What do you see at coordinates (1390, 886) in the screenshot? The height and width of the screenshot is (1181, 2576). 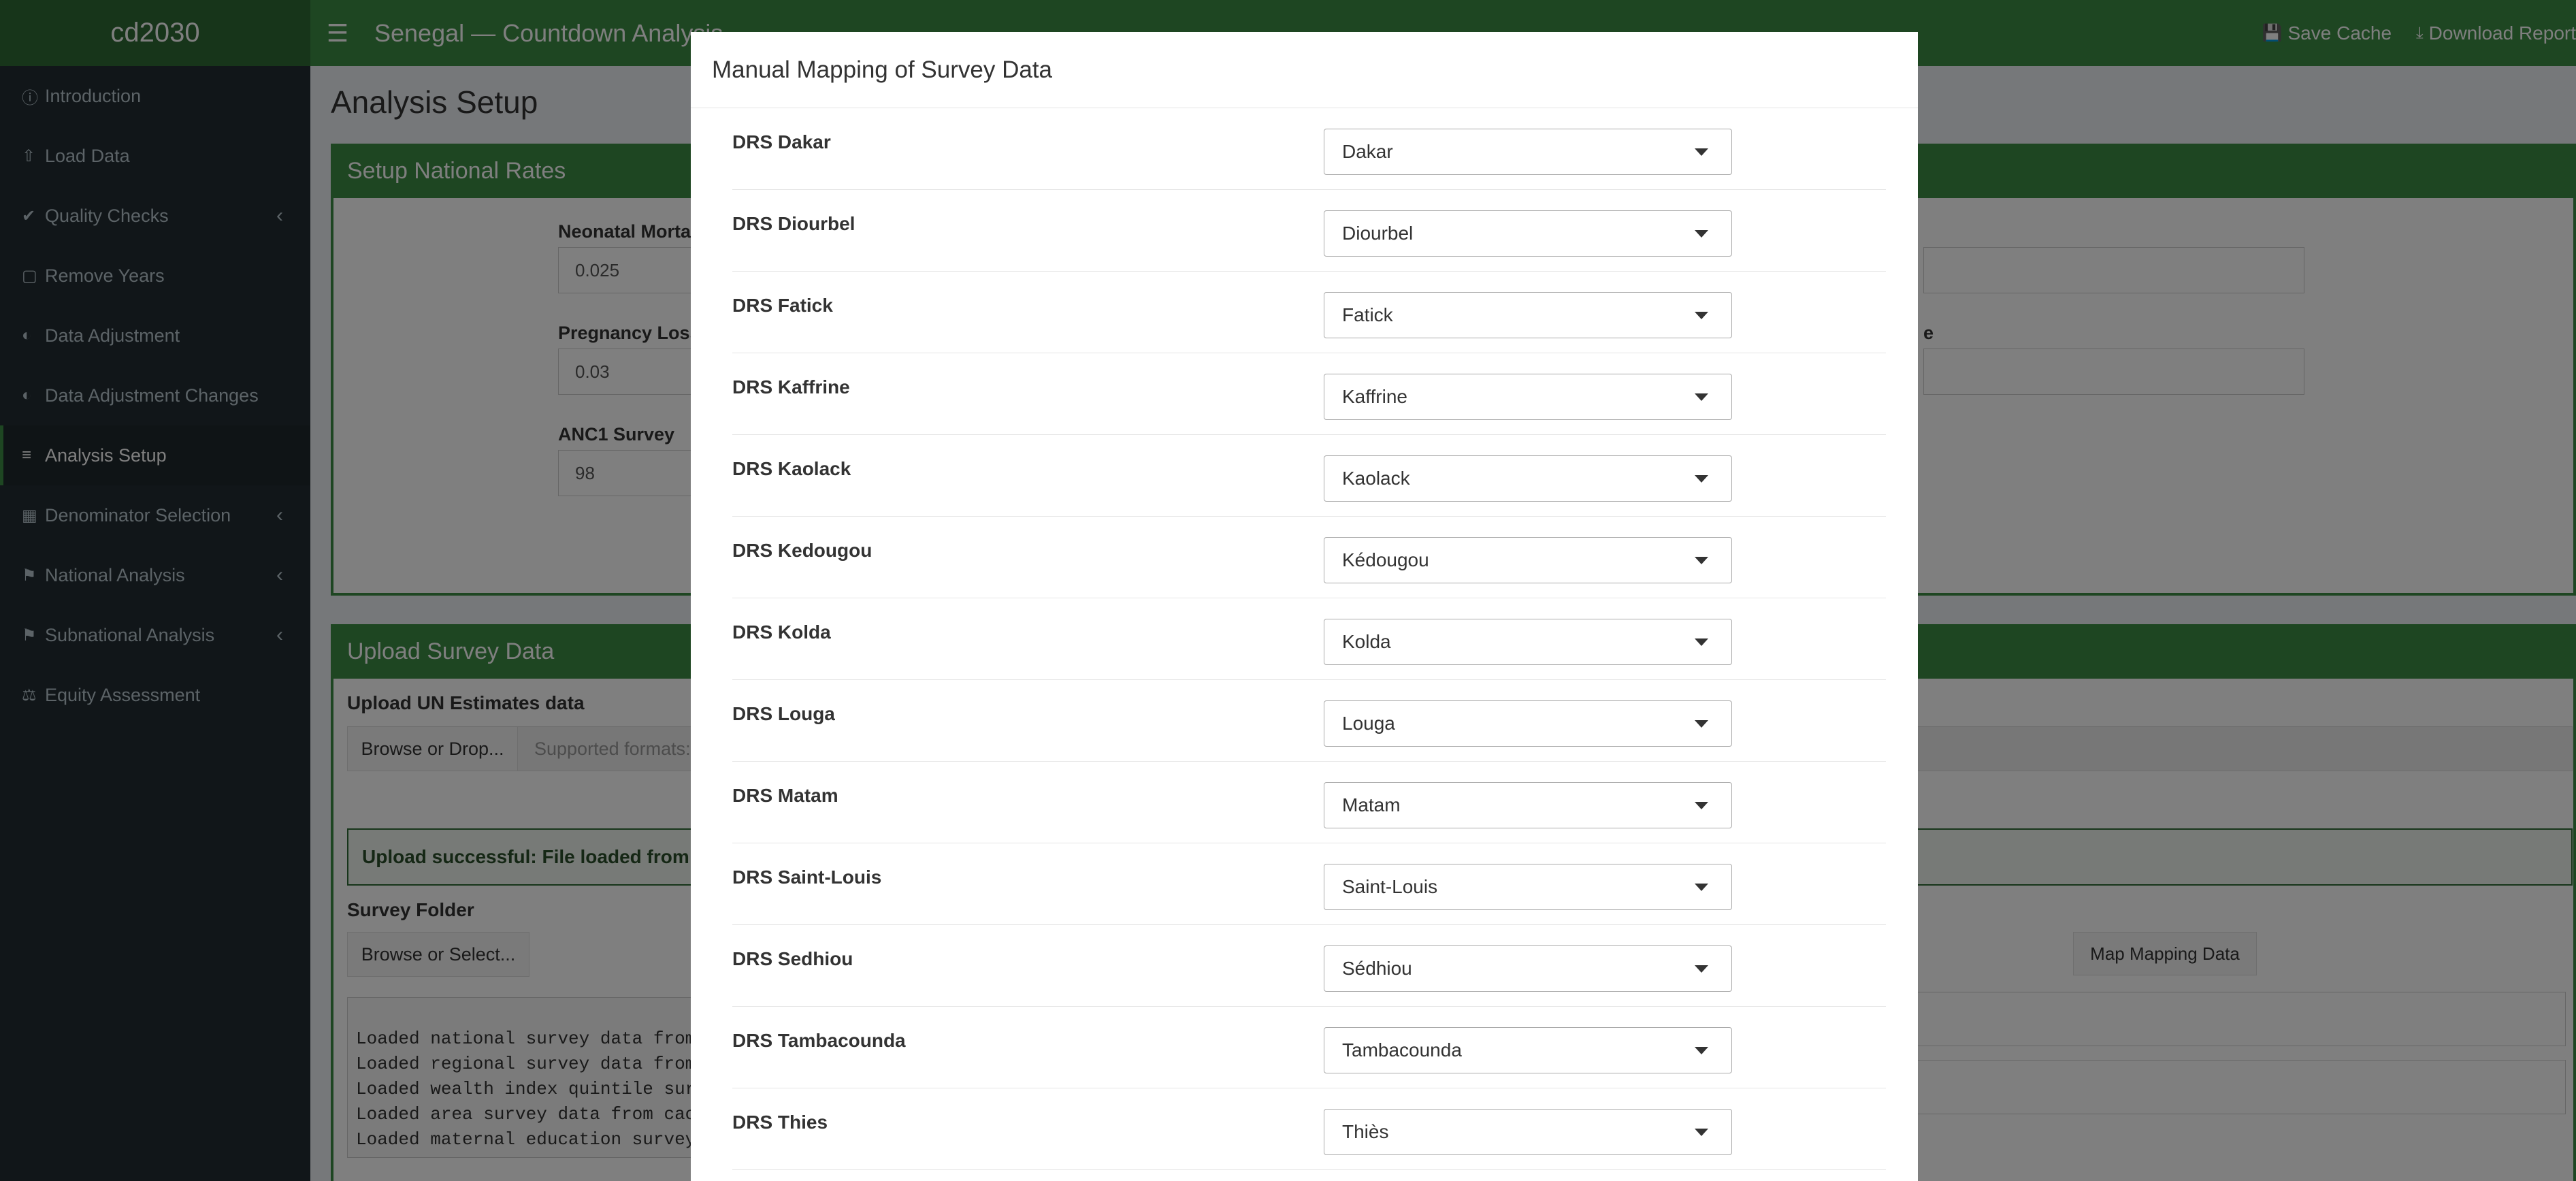 I see `mapping-select-value: Saint-Louis` at bounding box center [1390, 886].